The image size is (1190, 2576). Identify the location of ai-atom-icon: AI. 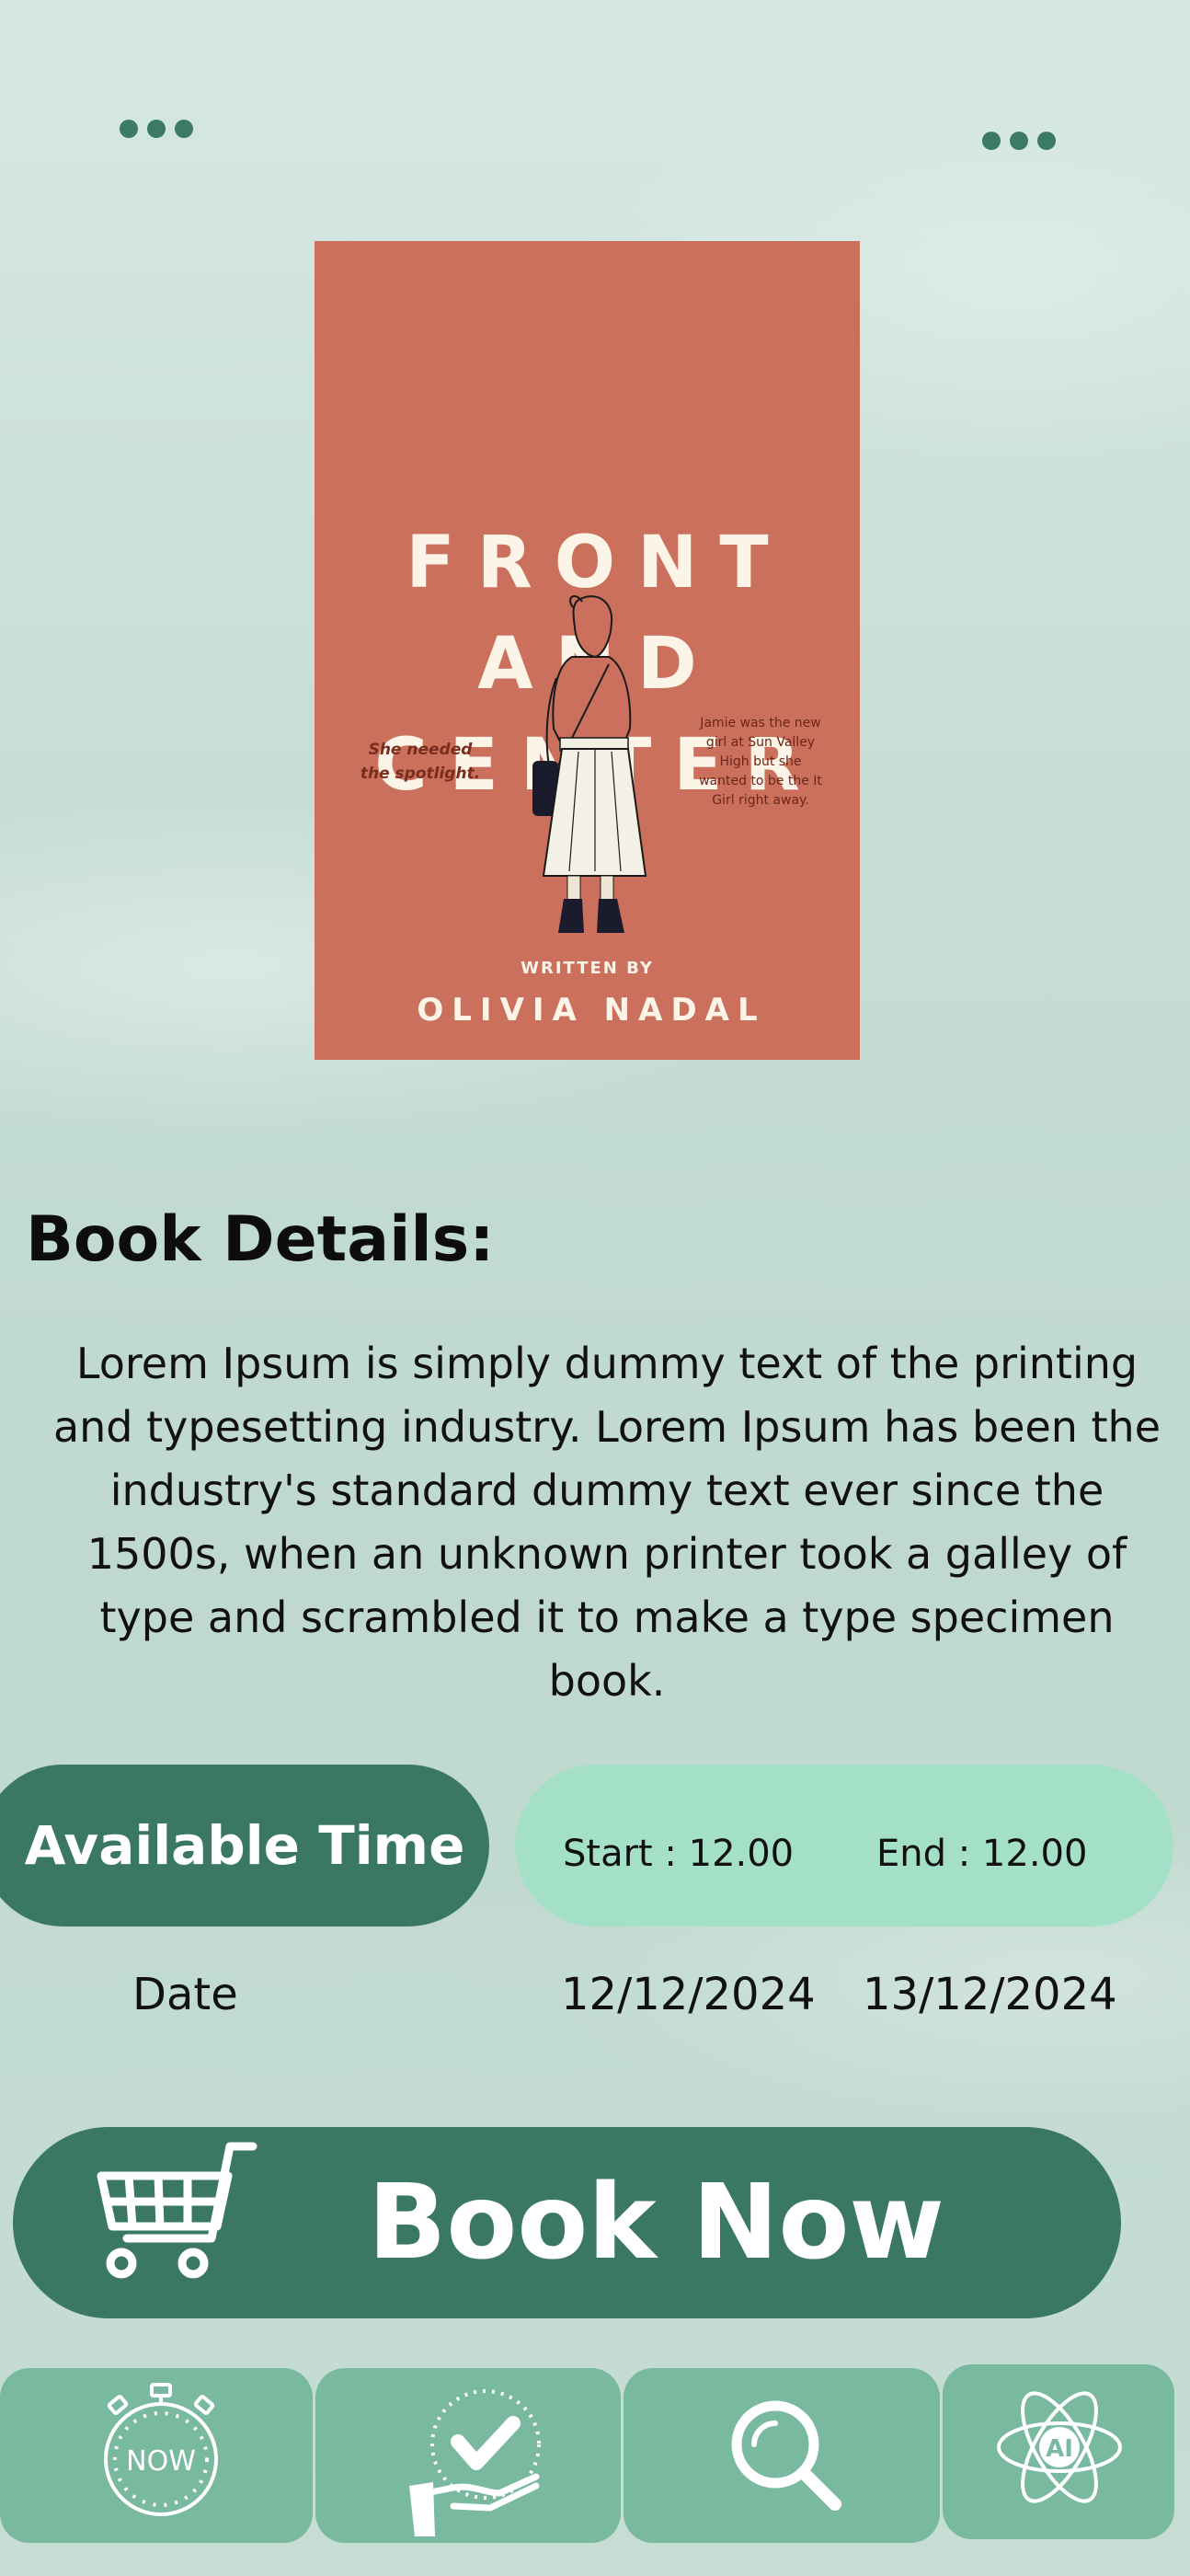
(1059, 2447).